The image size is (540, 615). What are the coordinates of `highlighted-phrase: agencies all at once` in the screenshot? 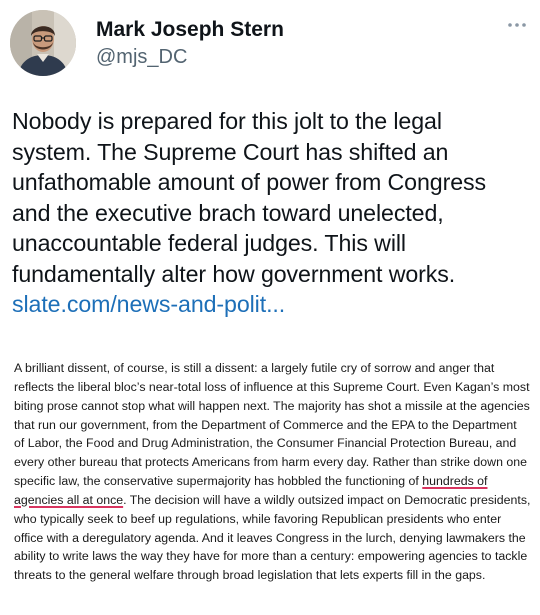 It's located at (69, 499).